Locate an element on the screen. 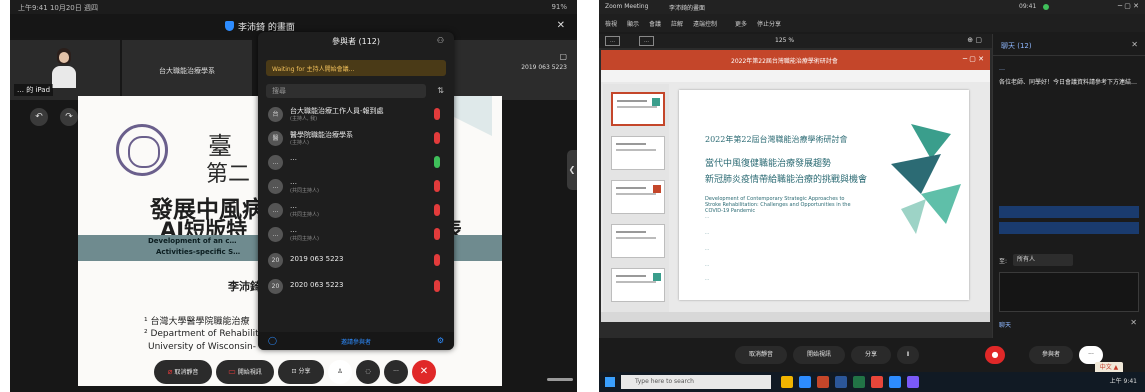  powerpoint-icon is located at coordinates (823, 382).